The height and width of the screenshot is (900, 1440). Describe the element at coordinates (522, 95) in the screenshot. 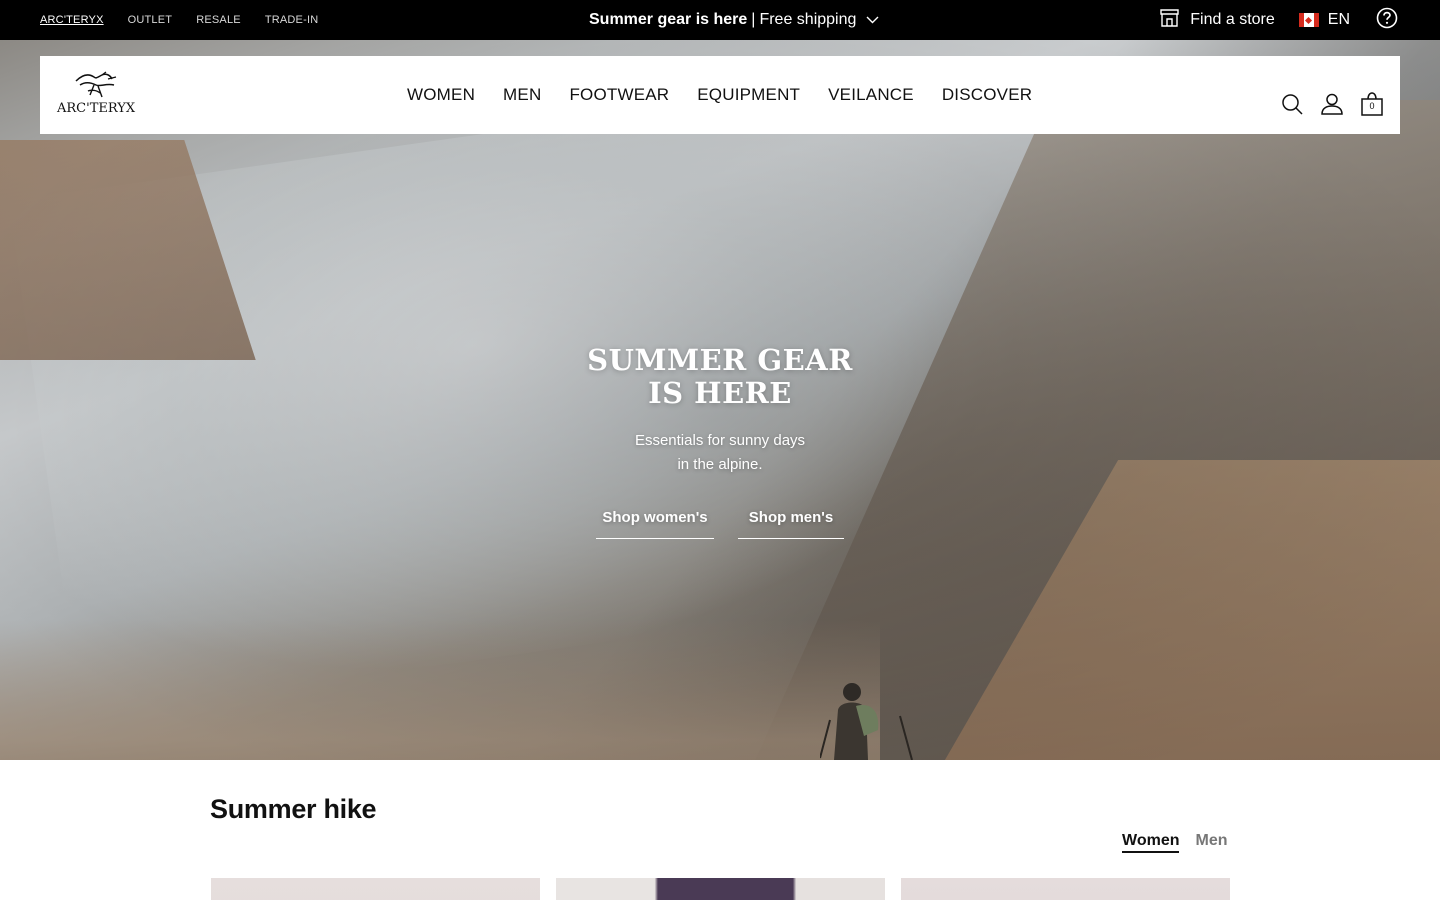

I see `nav-men: MEN` at that location.